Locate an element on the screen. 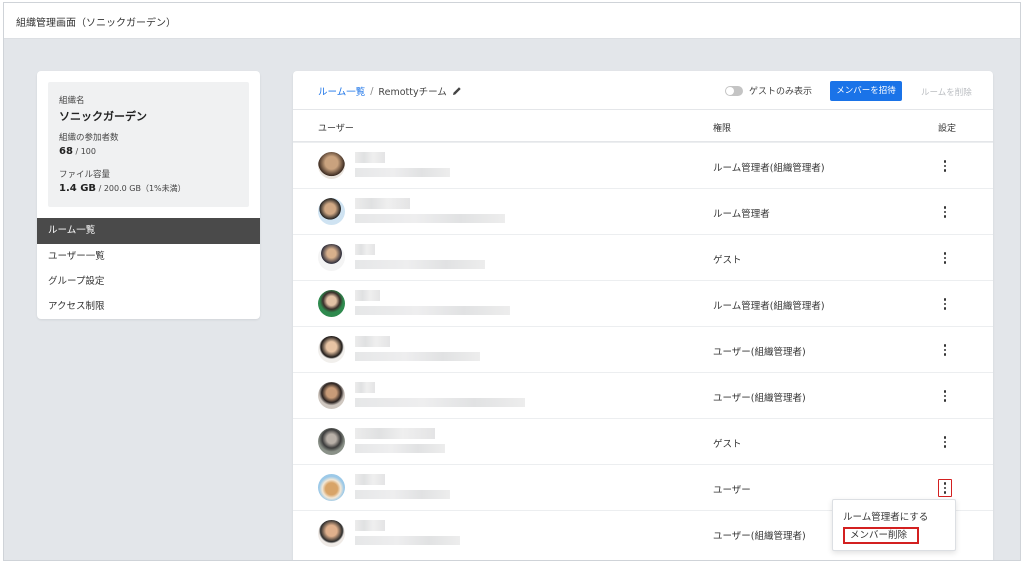  table-row: ルーム管理者 is located at coordinates (643, 211).